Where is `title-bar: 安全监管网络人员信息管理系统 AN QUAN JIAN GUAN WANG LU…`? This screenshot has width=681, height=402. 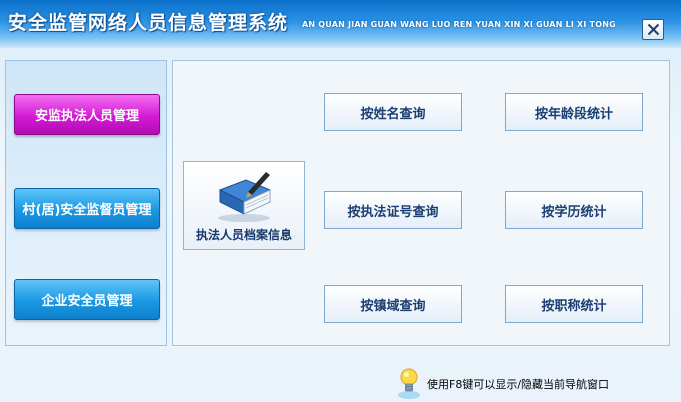 title-bar: 安全监管网络人员信息管理系统 AN QUAN JIAN GUAN WANG LU… is located at coordinates (340, 24).